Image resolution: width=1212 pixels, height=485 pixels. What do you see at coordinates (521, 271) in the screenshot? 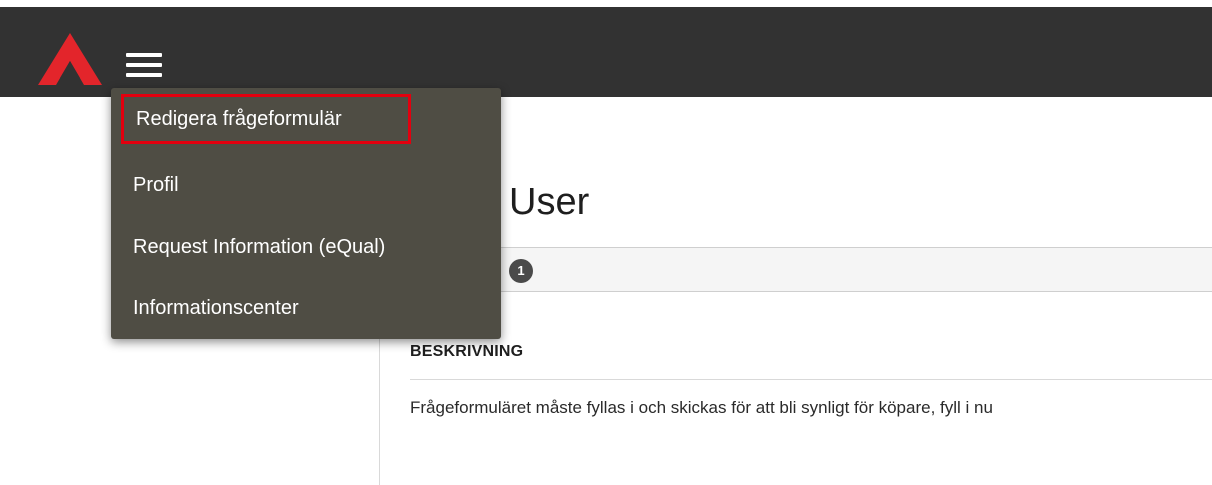
I see `count-badge: 1` at bounding box center [521, 271].